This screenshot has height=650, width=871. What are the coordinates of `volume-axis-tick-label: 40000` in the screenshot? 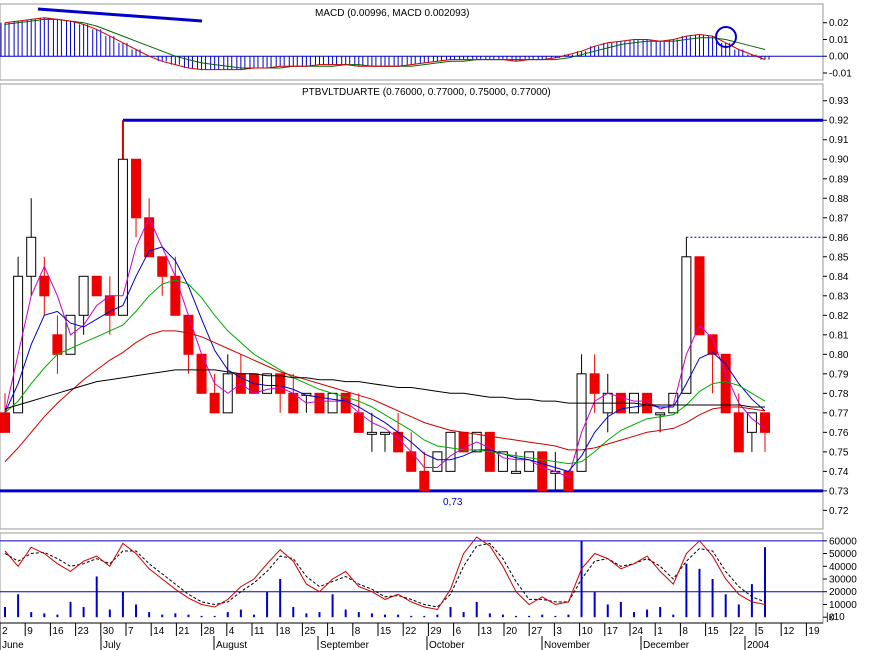 It's located at (843, 567).